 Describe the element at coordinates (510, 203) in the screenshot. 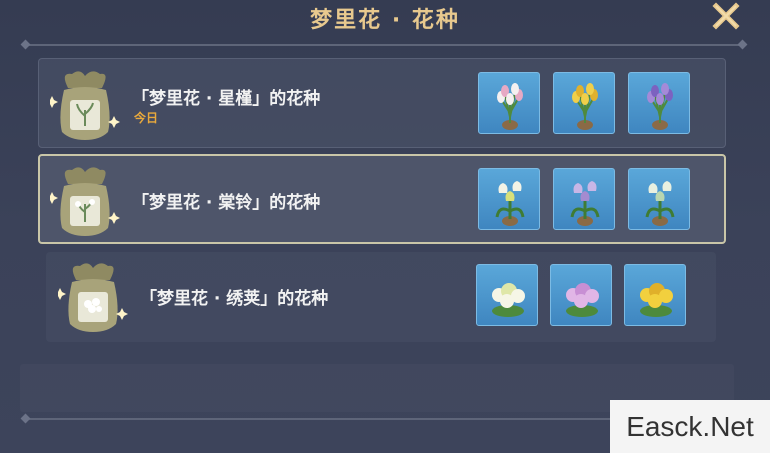

I see `white-bellflower-icon` at that location.